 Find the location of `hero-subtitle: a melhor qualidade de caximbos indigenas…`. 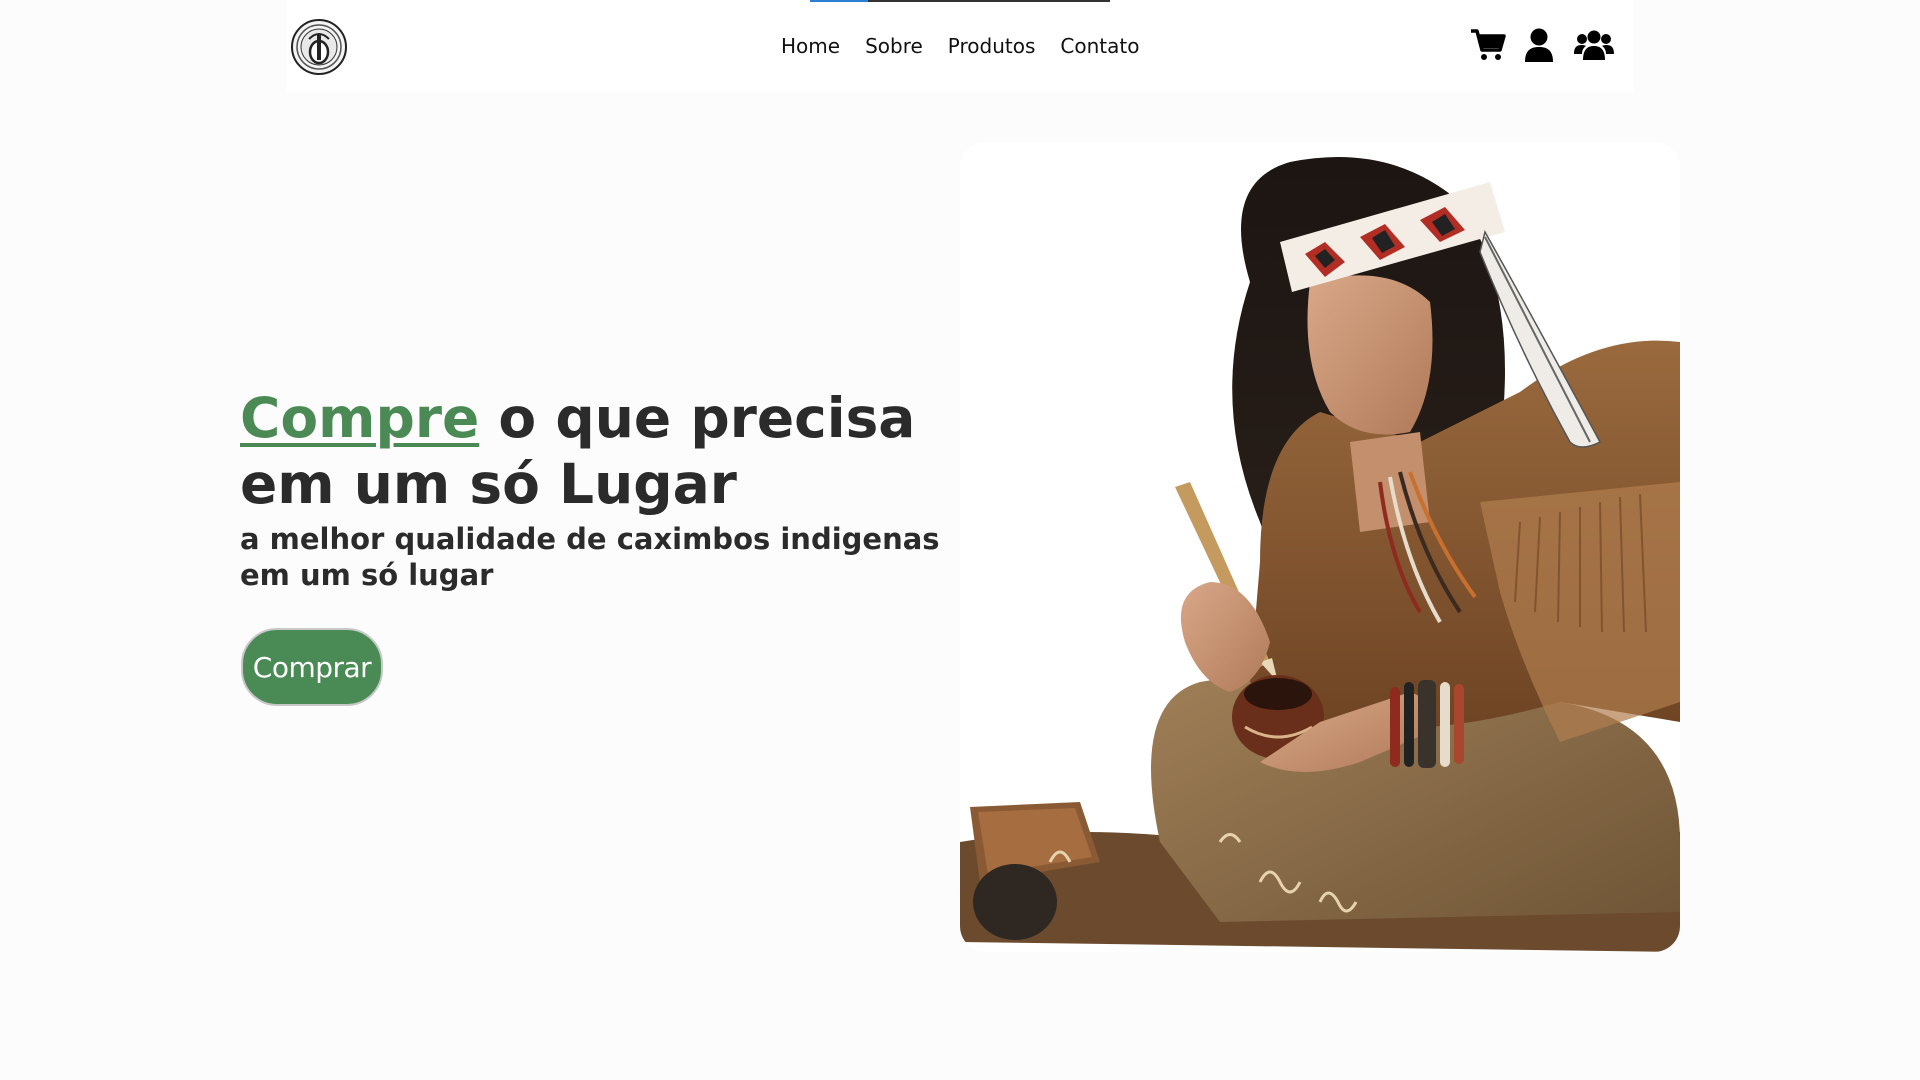

hero-subtitle: a melhor qualidade de caximbos indigenas… is located at coordinates (590, 557).